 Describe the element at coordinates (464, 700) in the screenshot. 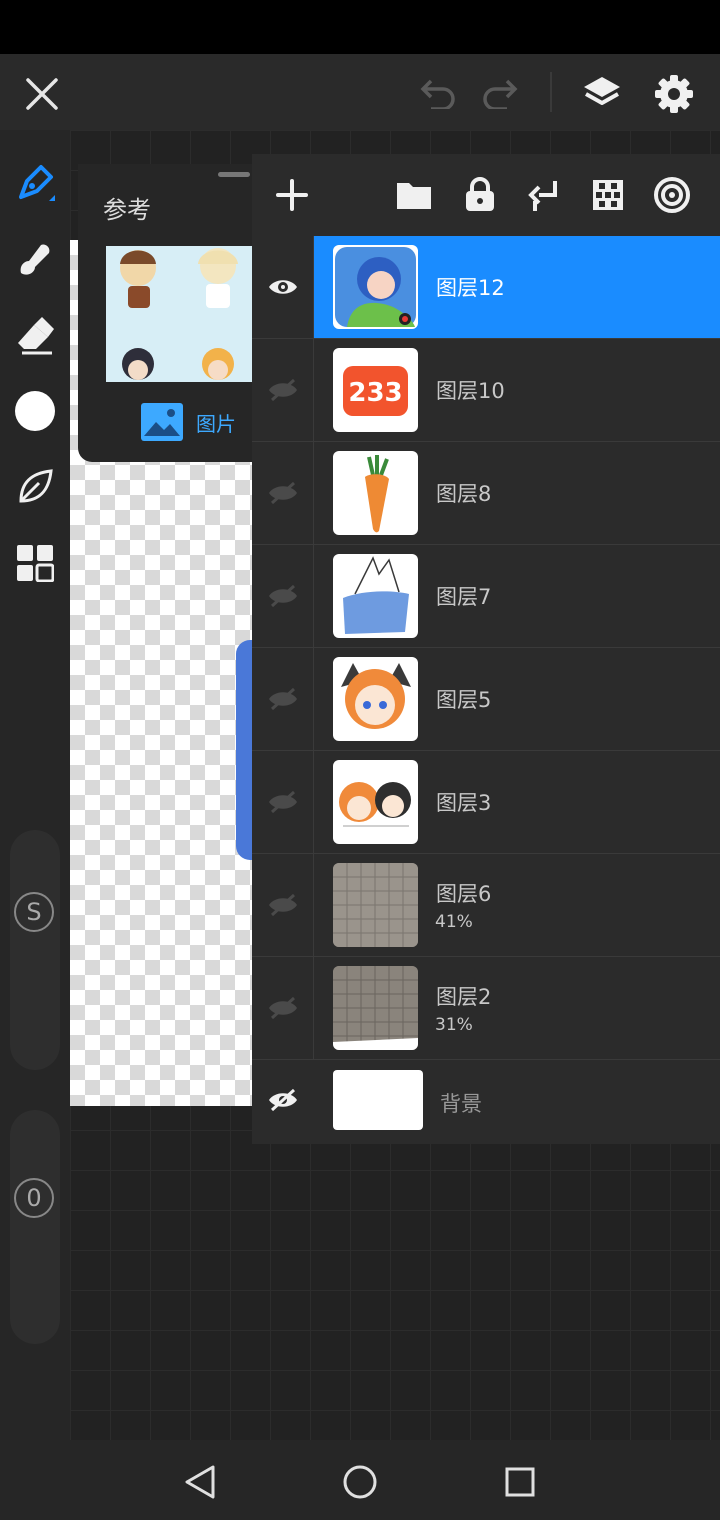

I see `layer-name: 图层5` at that location.